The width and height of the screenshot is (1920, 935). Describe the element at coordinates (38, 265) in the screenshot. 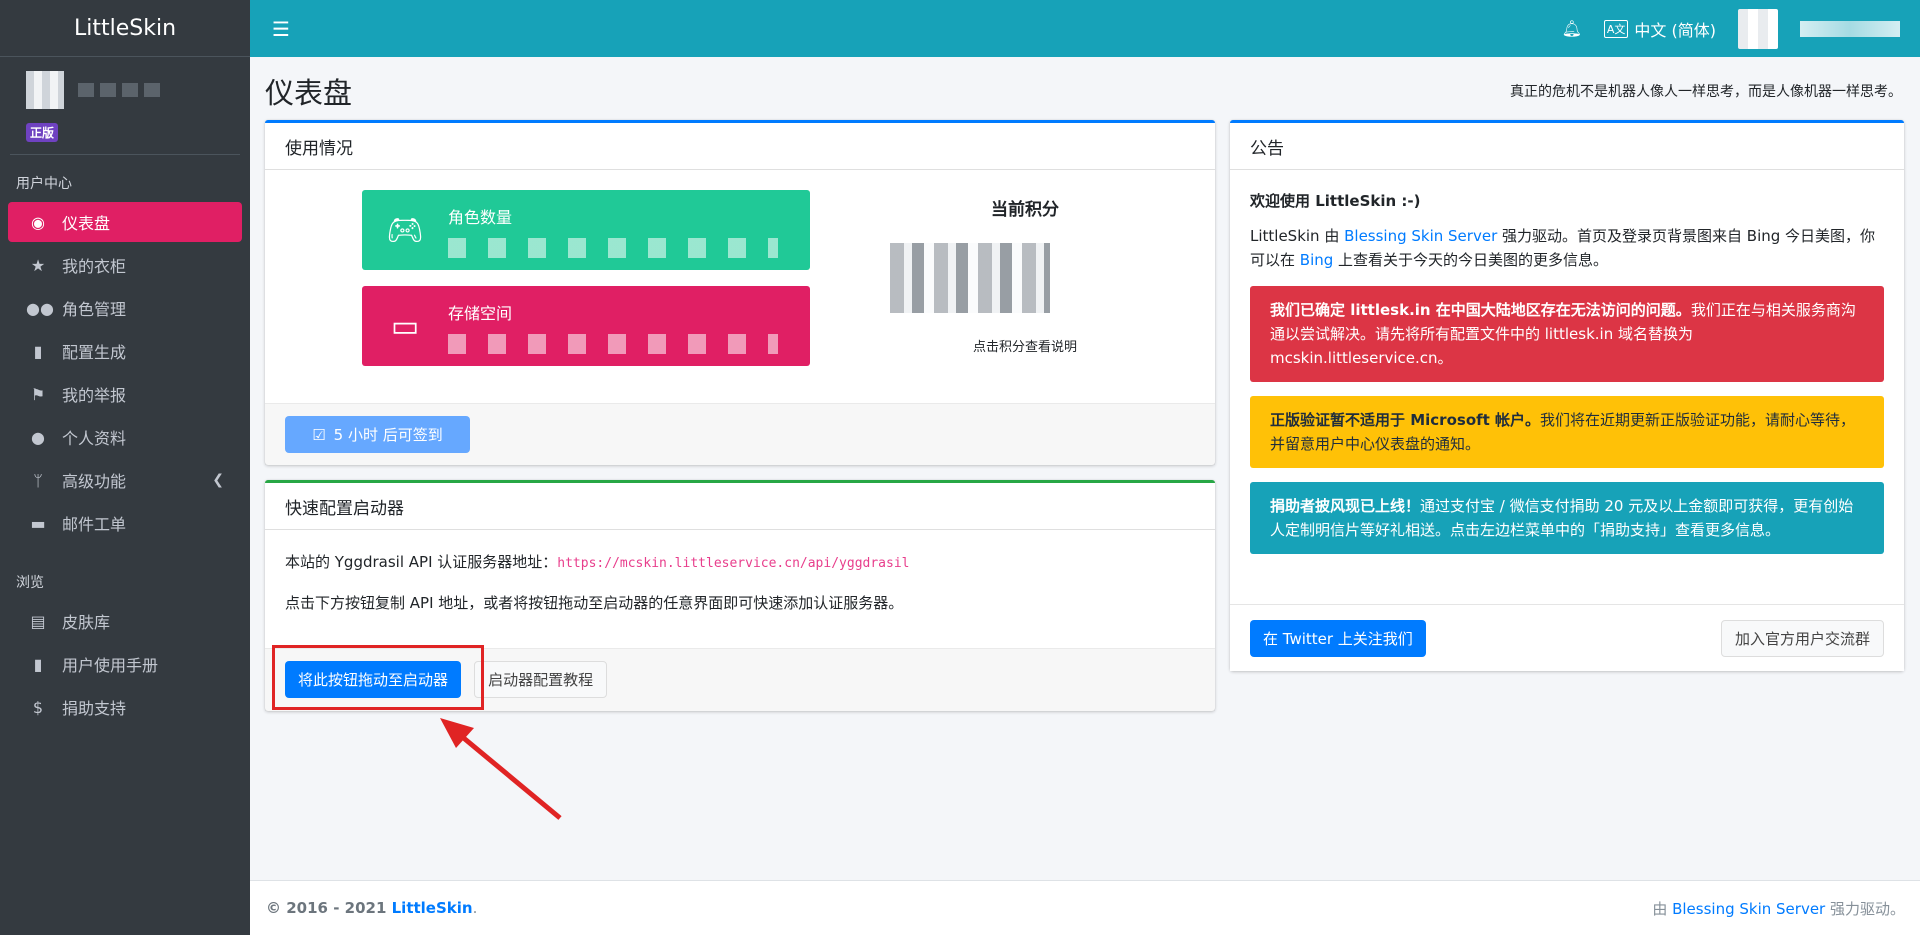

I see `star-icon: ★` at that location.